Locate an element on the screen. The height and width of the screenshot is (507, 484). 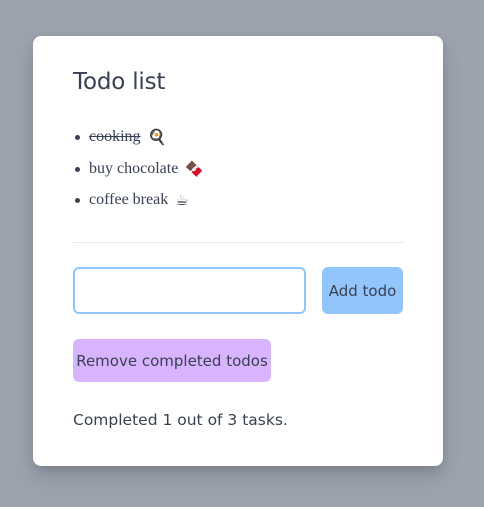
todo-text: coffee break is located at coordinates (129, 199).